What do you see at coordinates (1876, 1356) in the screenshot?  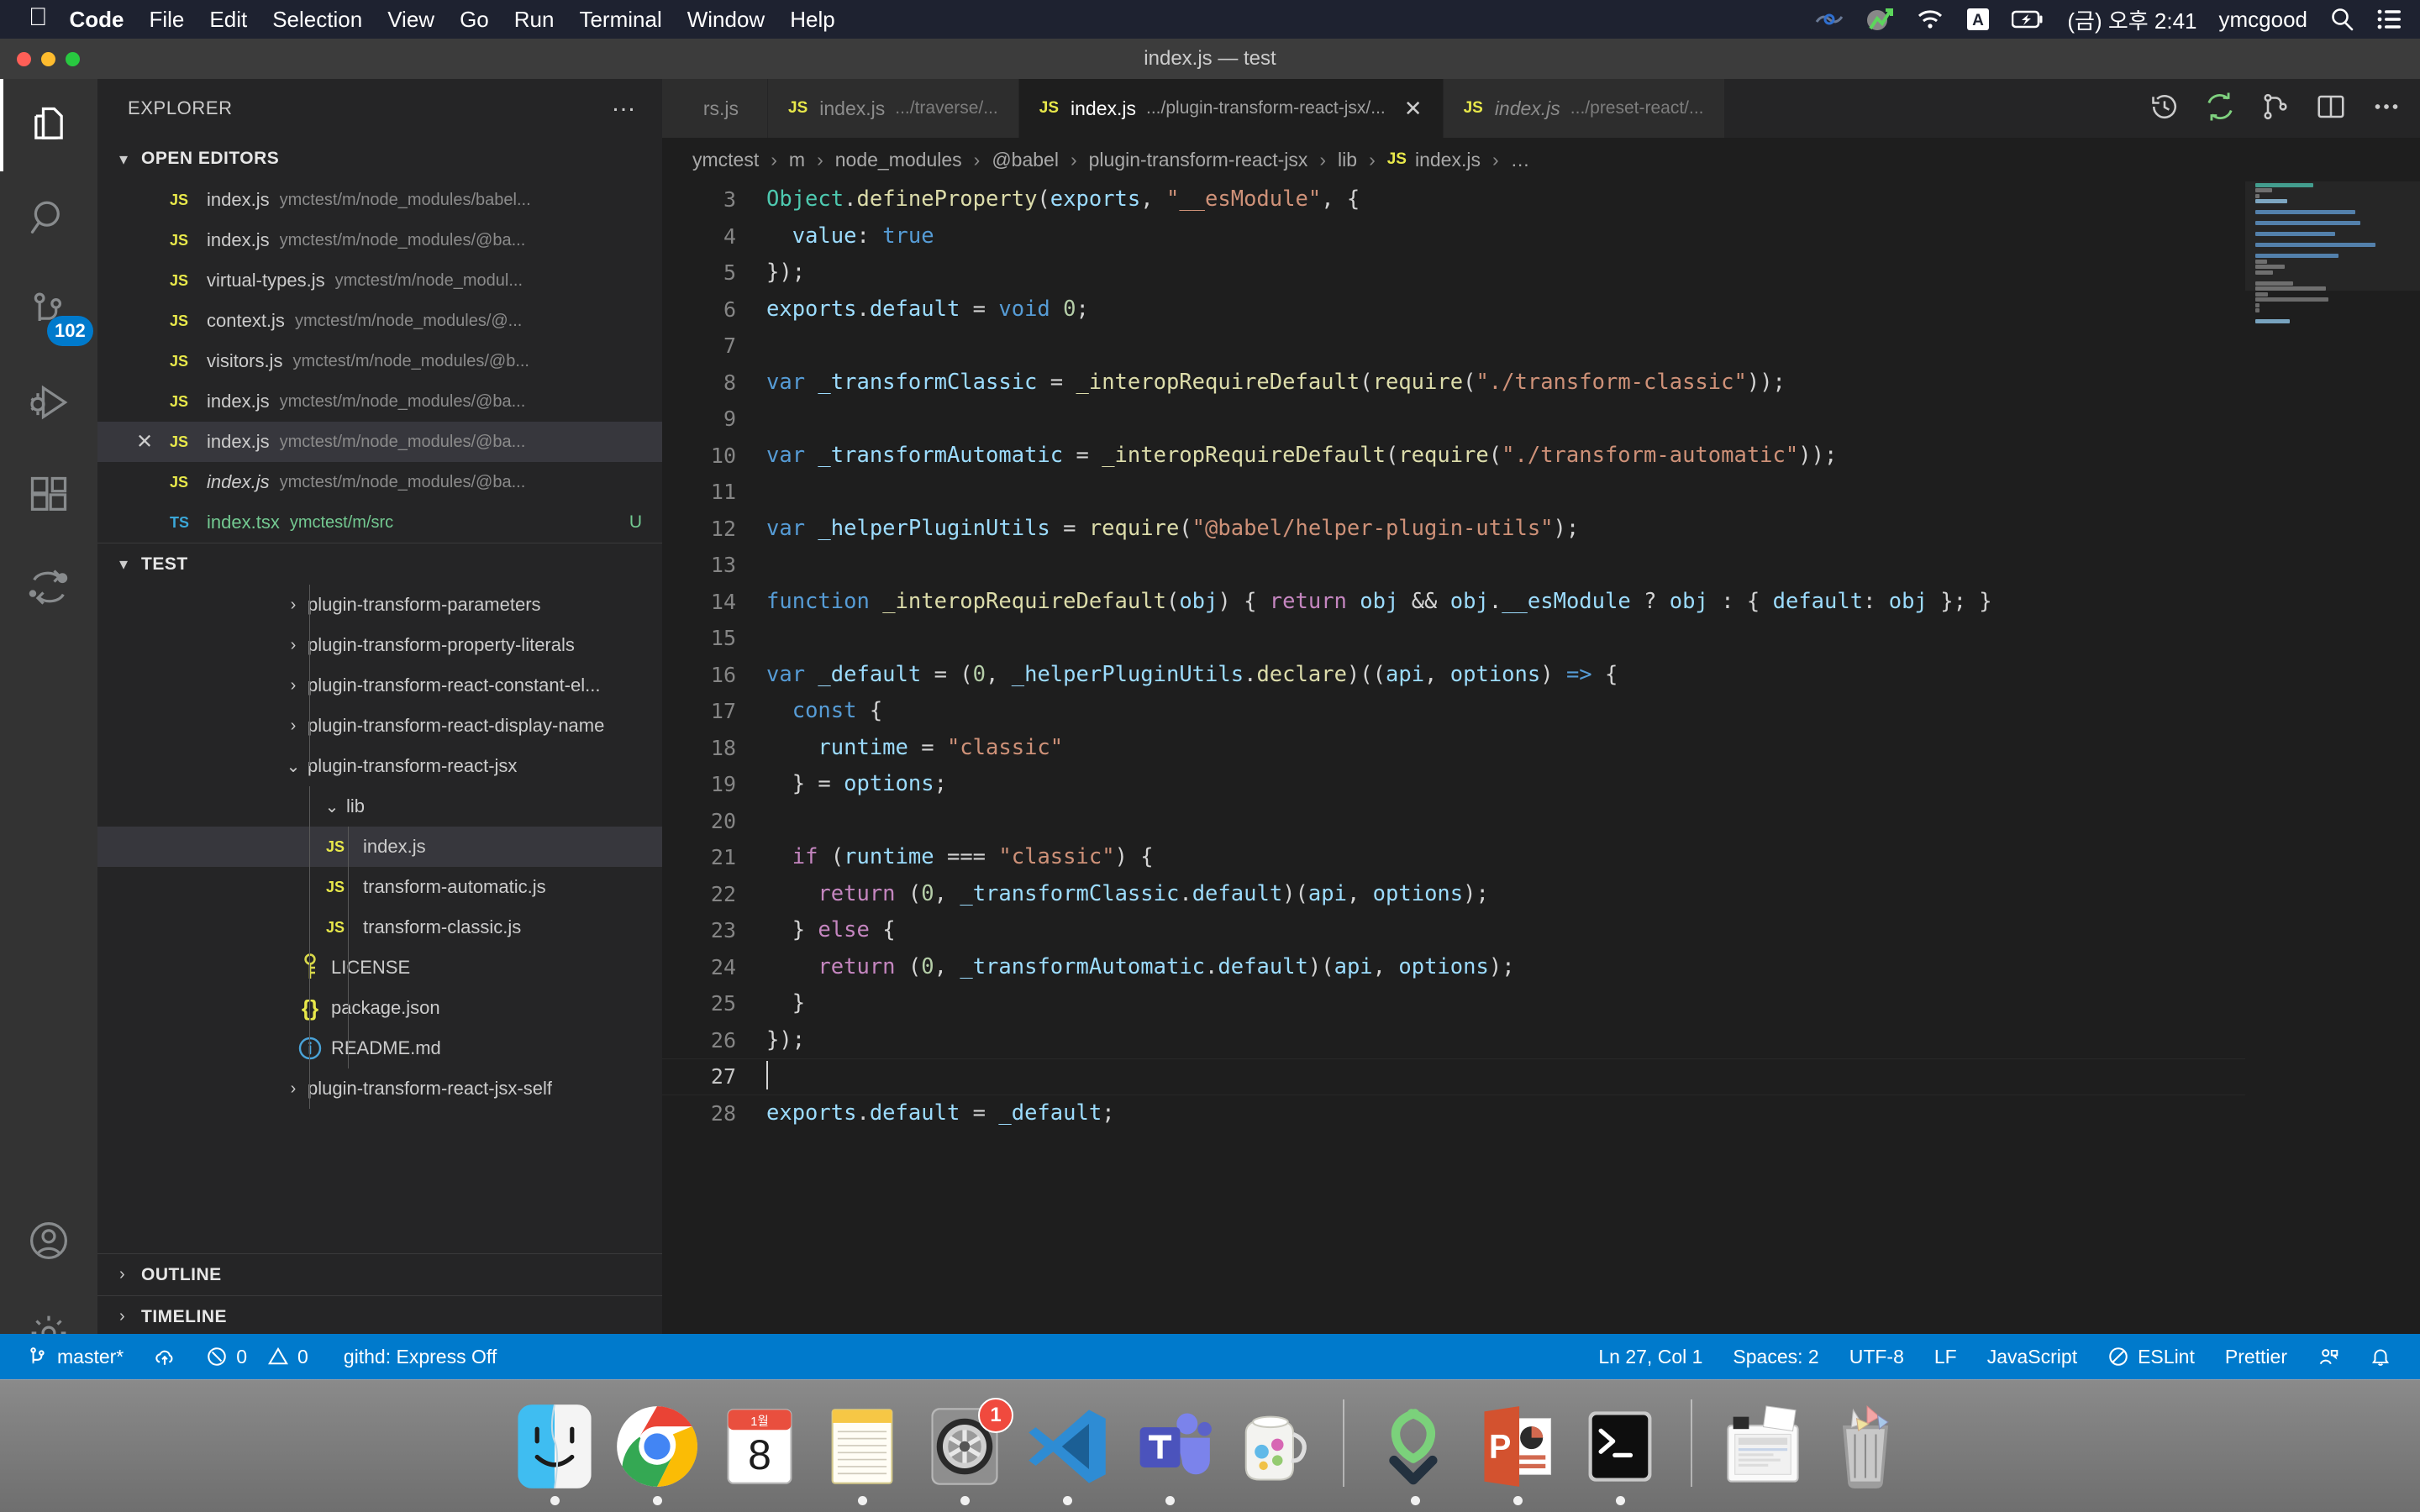 I see `status-encoding: UTF-8` at bounding box center [1876, 1356].